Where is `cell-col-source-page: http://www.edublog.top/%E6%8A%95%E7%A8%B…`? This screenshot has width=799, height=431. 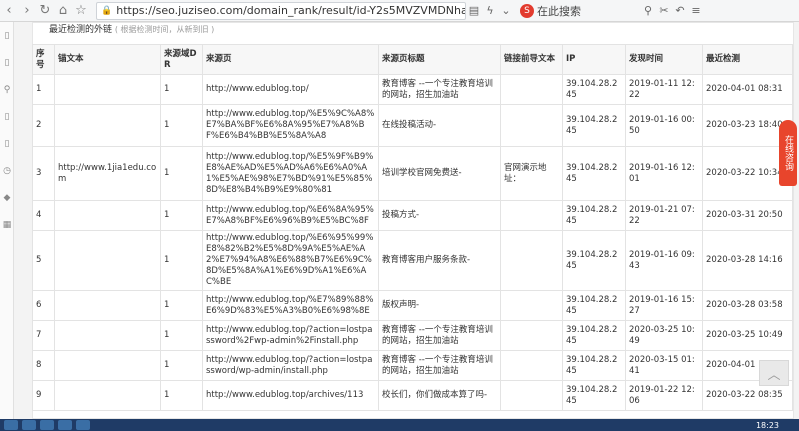 cell-col-source-page: http://www.edublog.top/%E6%8A%95%E7%A8%B… is located at coordinates (290, 215).